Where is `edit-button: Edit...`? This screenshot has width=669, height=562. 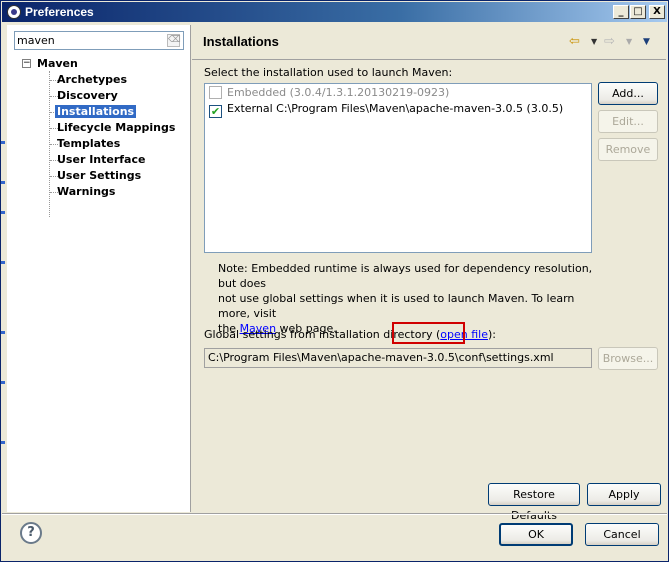 edit-button: Edit... is located at coordinates (628, 121).